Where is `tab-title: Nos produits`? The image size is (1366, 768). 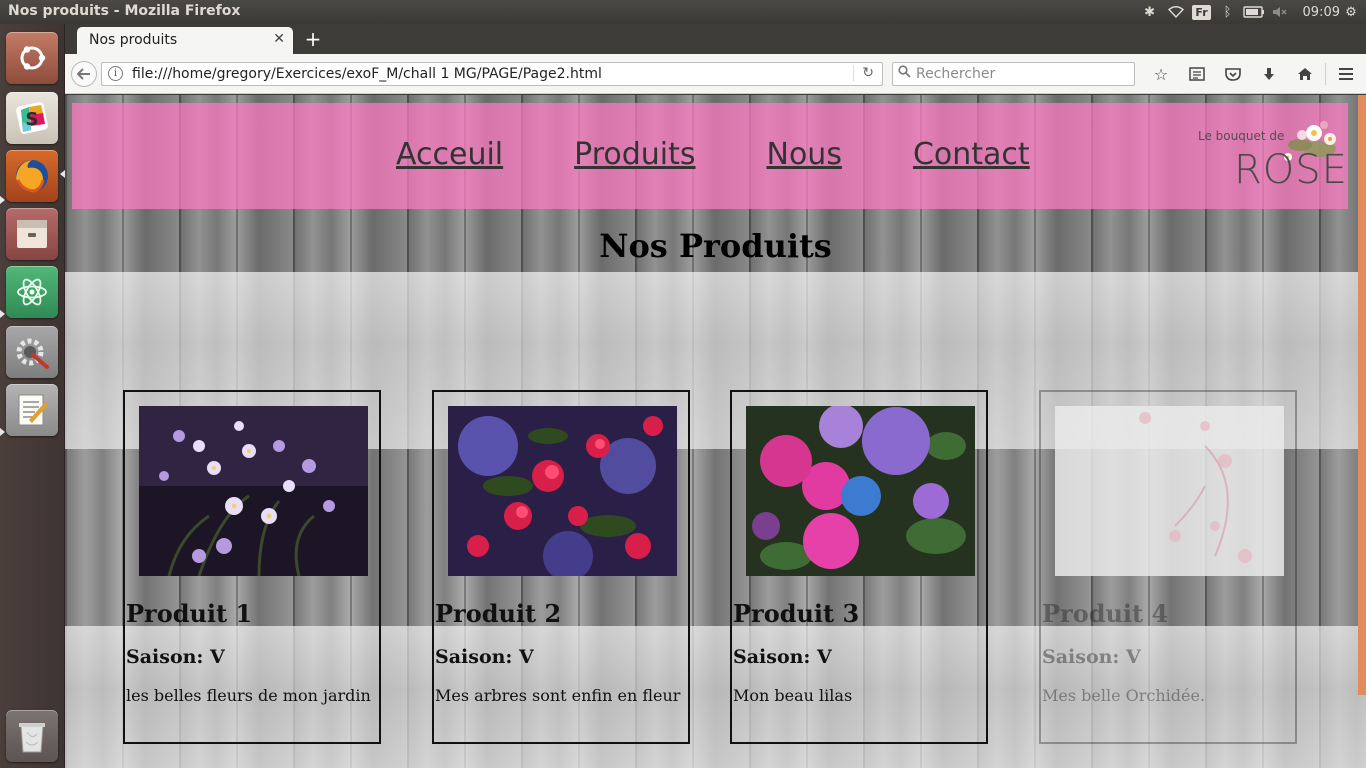 tab-title: Nos produits is located at coordinates (133, 40).